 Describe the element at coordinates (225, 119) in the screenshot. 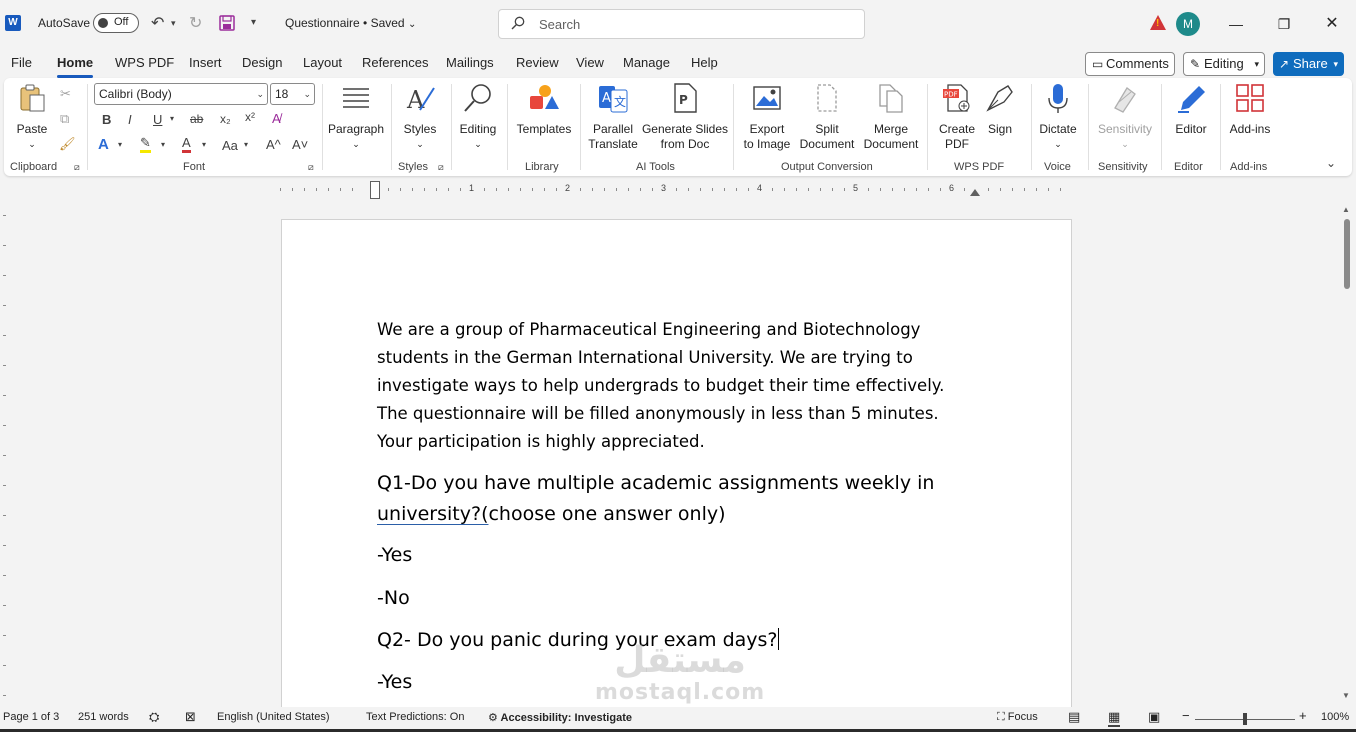

I see `subscript-button: x₂` at that location.